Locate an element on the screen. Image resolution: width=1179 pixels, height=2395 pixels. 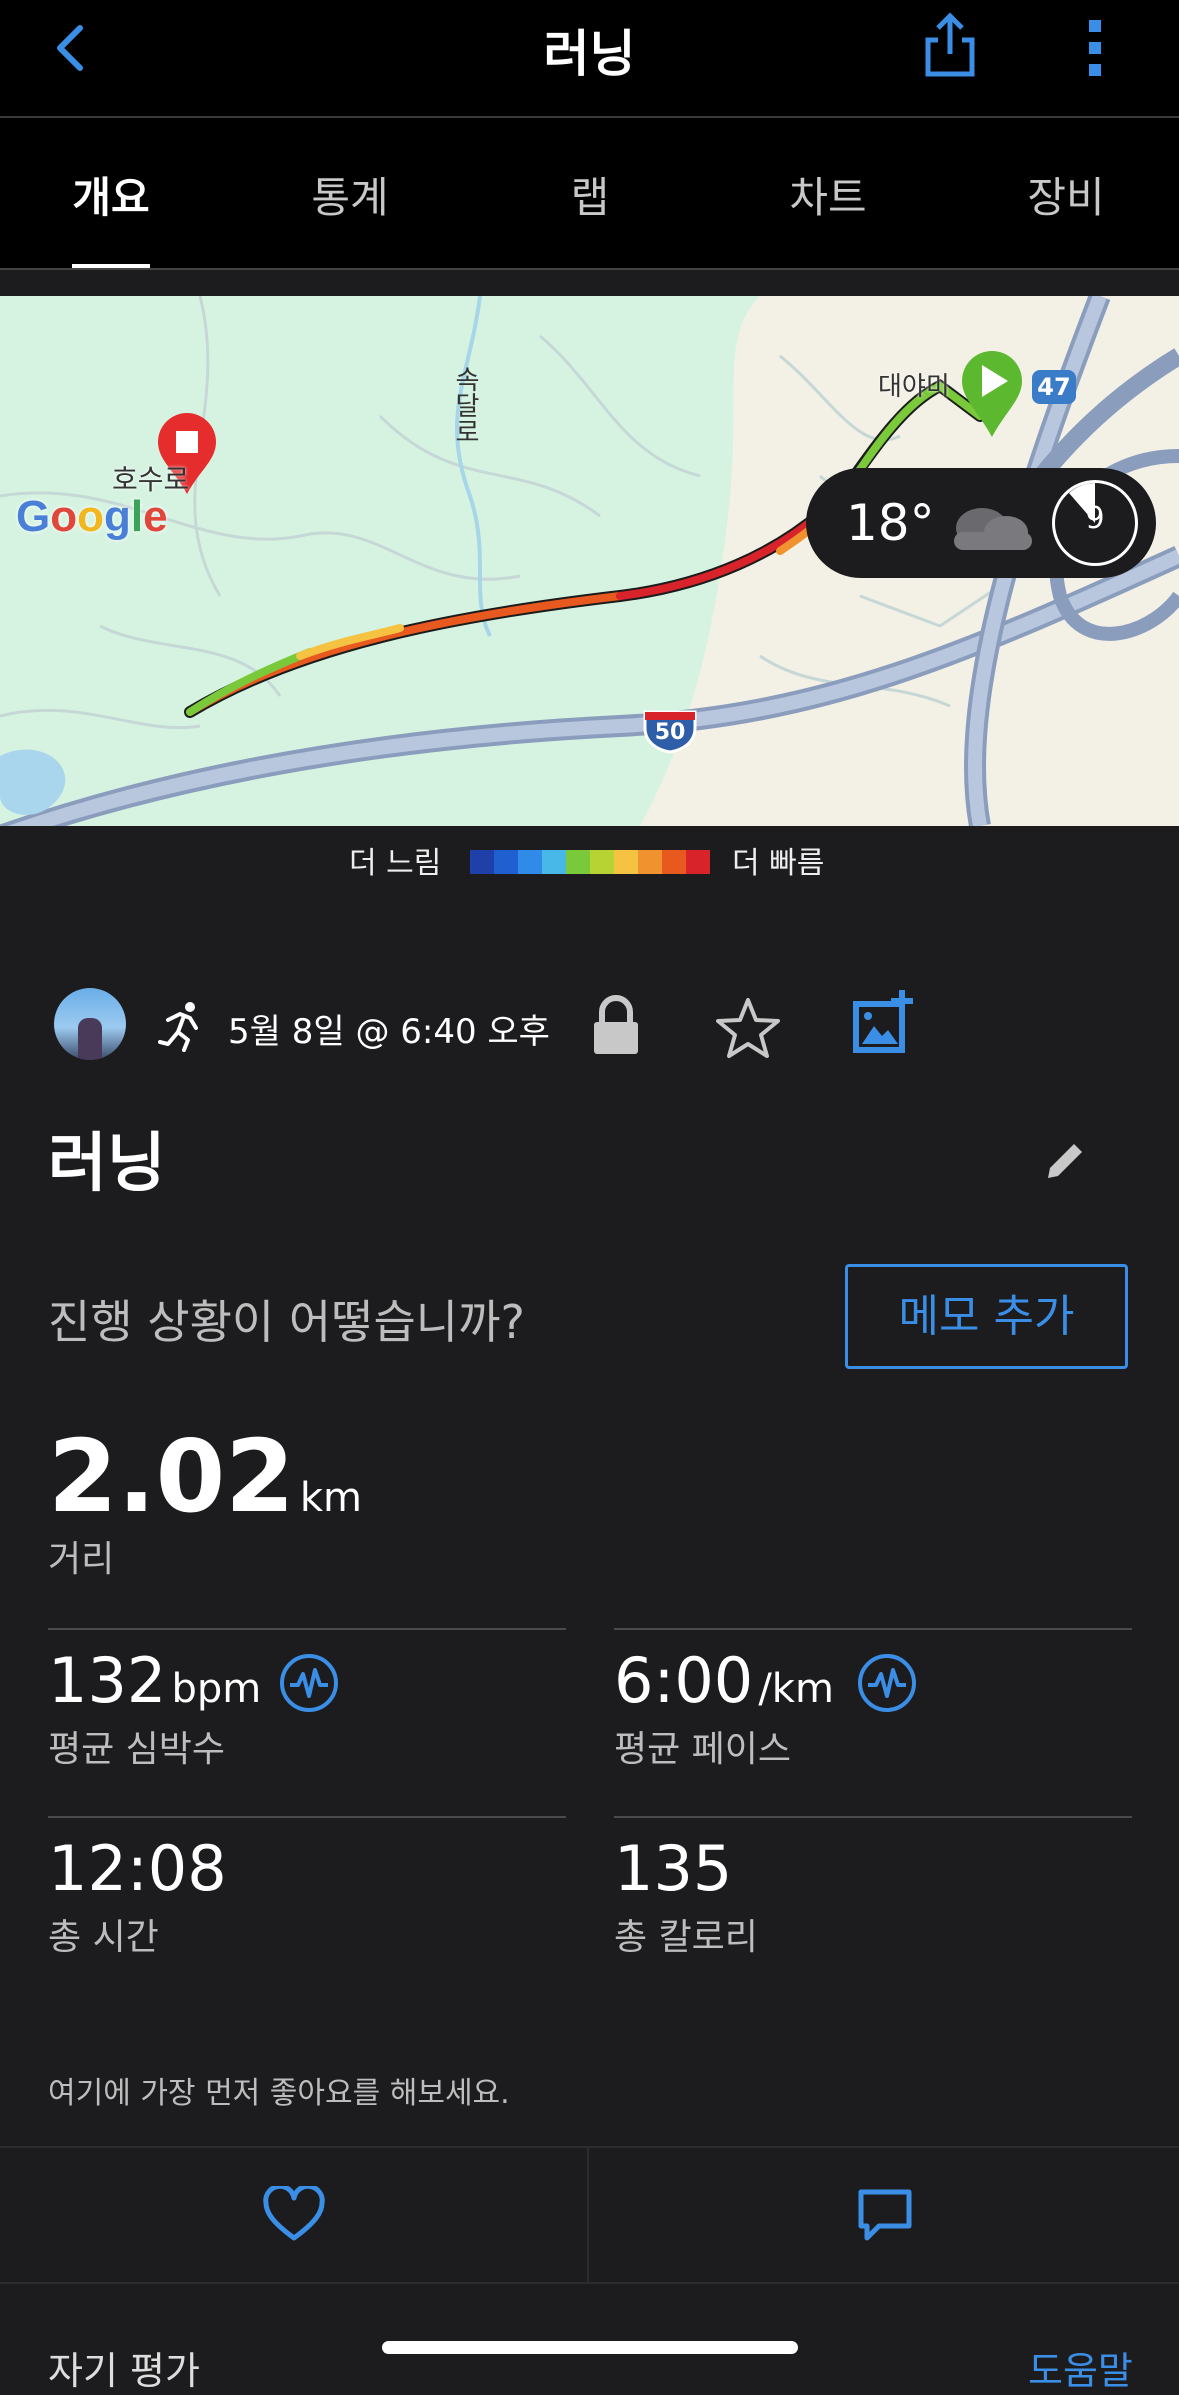
pace-unit: /km is located at coordinates (796, 1689).